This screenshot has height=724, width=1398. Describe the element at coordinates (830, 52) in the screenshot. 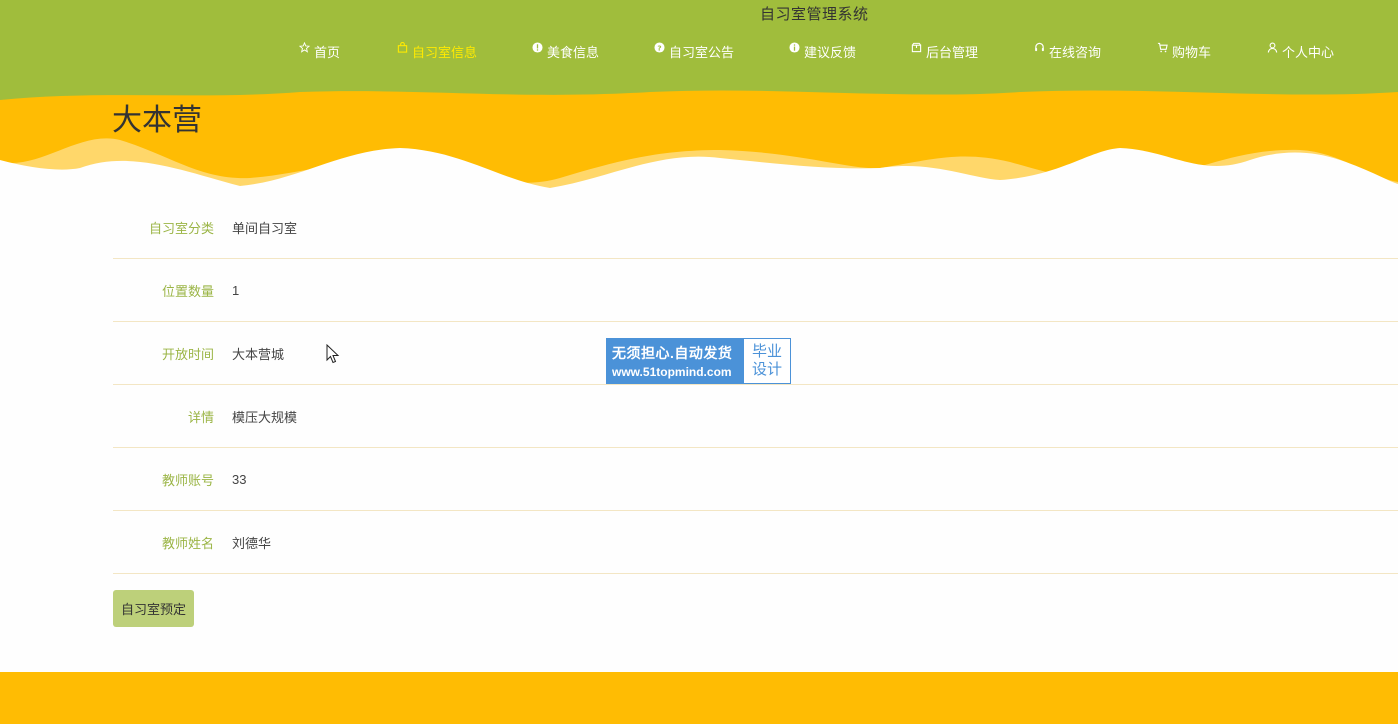

I see `nav-item-label: 建议反馈` at that location.